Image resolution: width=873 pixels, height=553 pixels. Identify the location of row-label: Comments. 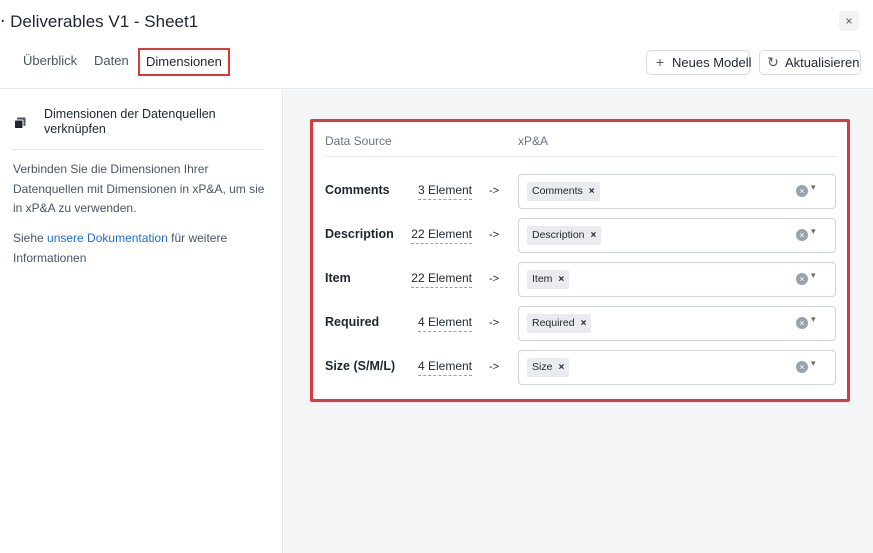
(357, 190).